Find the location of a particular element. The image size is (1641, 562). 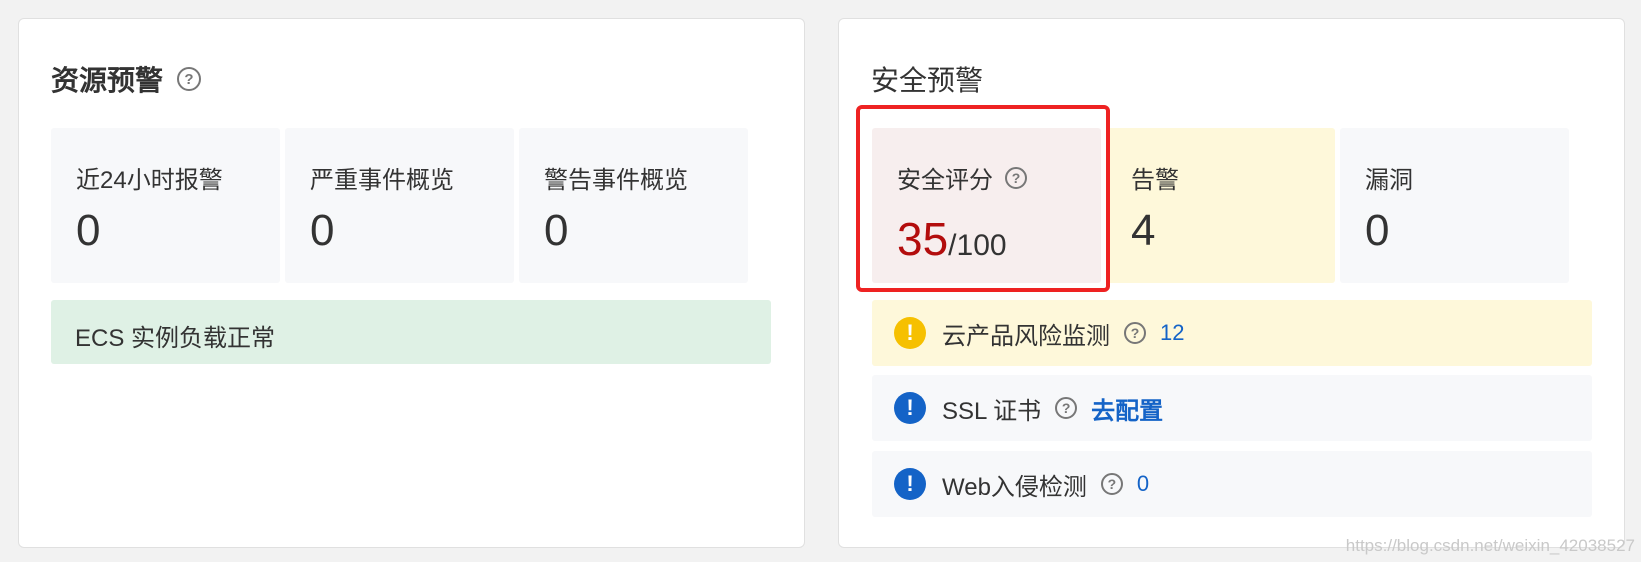

score-highlight-frame is located at coordinates (983, 198).